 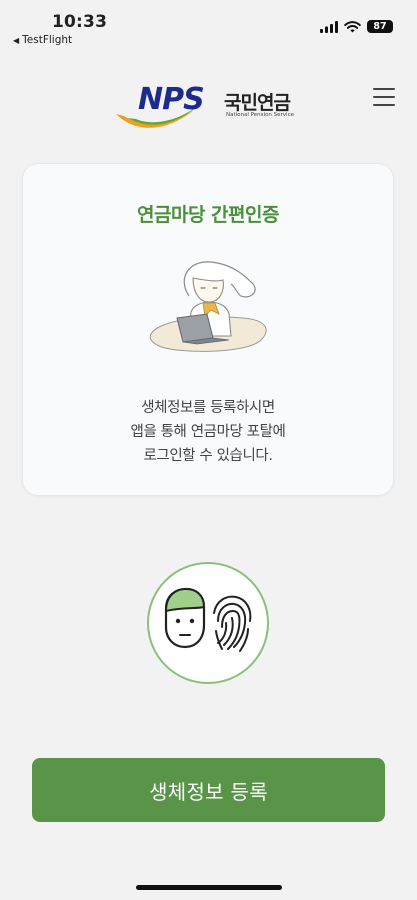 I want to click on logo-english-text: National Pension Service, so click(x=260, y=115).